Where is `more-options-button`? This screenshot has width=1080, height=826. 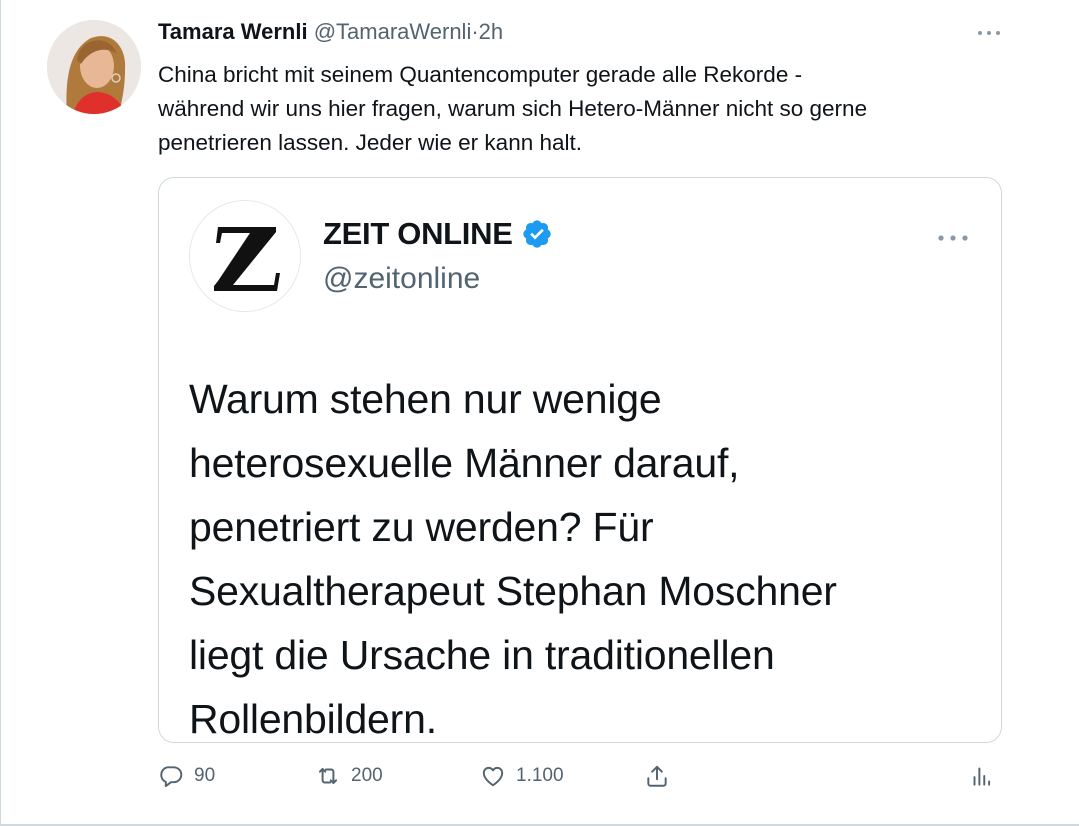
more-options-button is located at coordinates (989, 33).